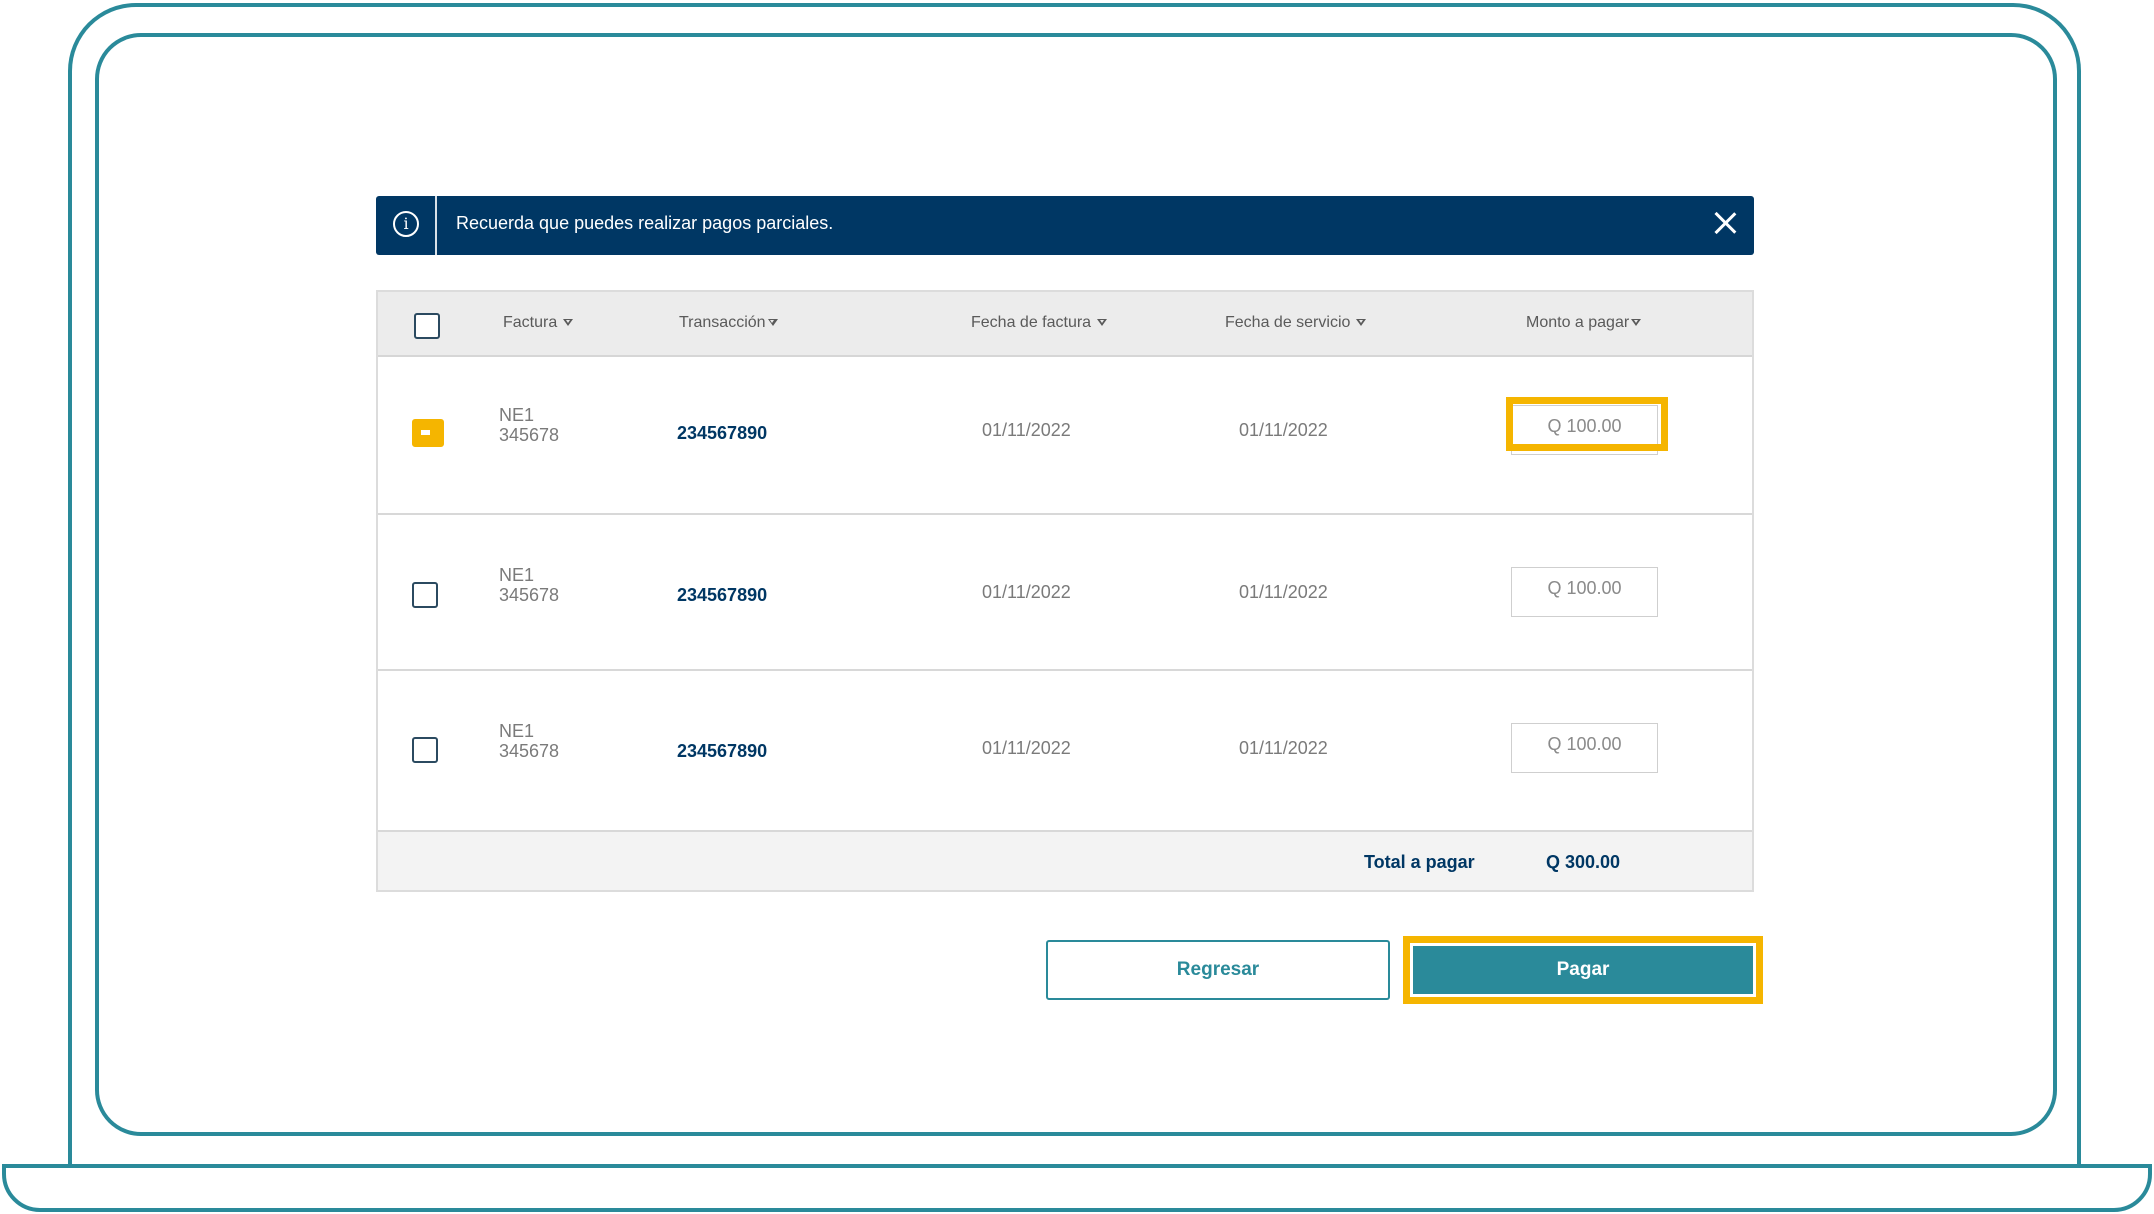  Describe the element at coordinates (722, 322) in the screenshot. I see `header-transaccion-label: Transacción` at that location.